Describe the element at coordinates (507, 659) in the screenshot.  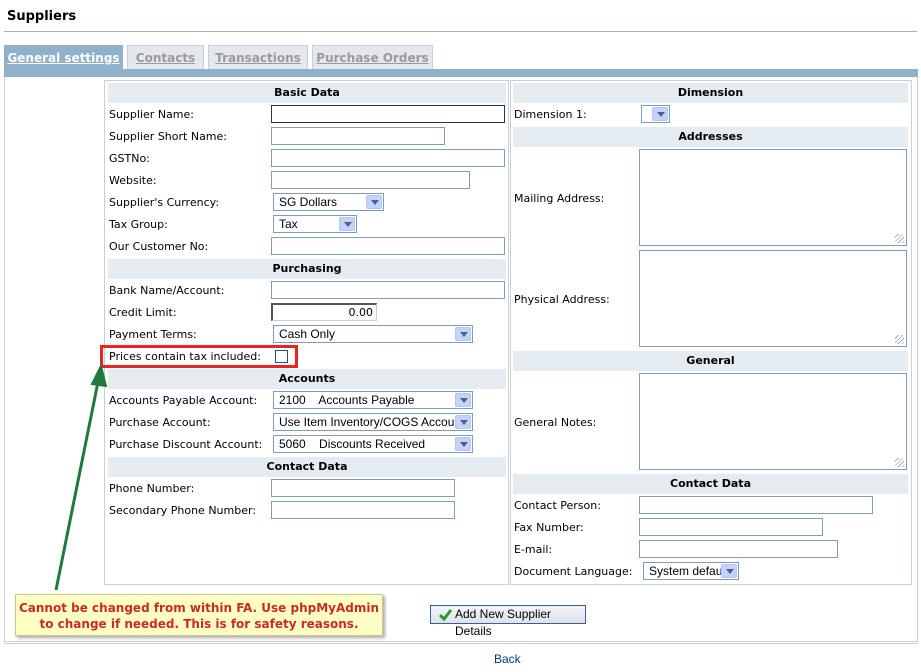
I see `back-link: Back` at that location.